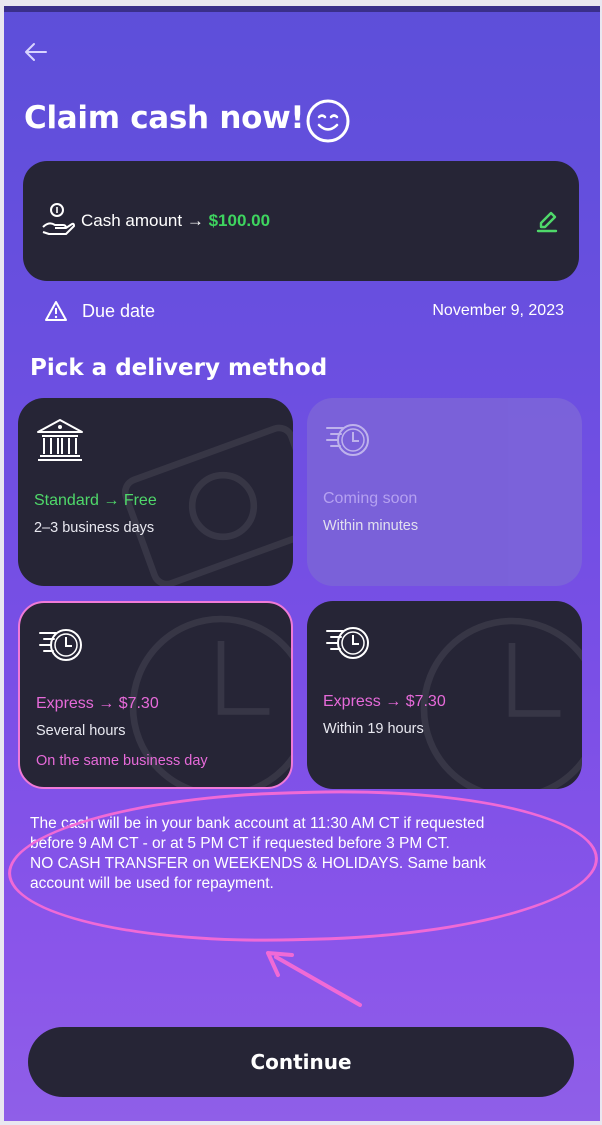 This screenshot has width=602, height=1125. Describe the element at coordinates (132, 220) in the screenshot. I see `cash-amount-label: Cash amount` at that location.